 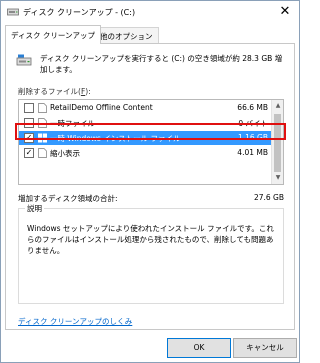 What do you see at coordinates (252, 152) in the screenshot?
I see `file-size: 4.01 MB` at bounding box center [252, 152].